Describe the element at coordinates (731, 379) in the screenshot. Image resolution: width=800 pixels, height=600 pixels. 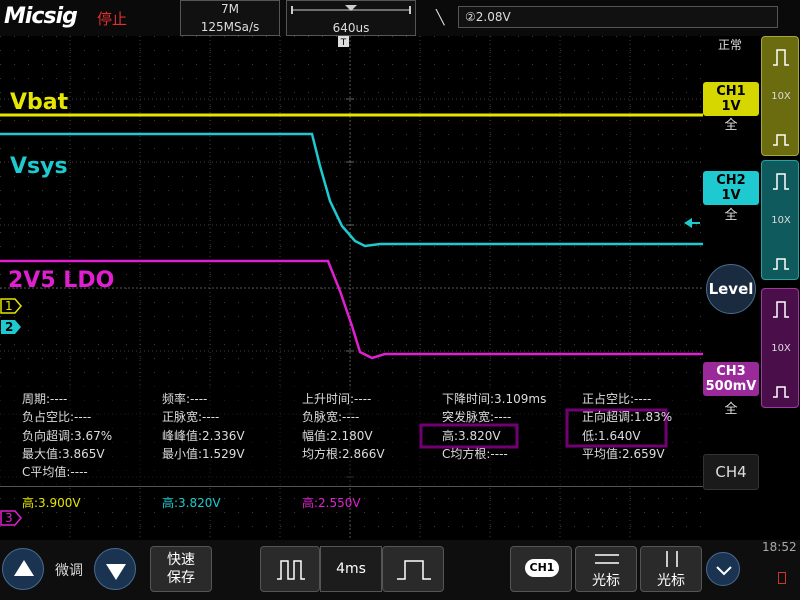
I see `ch3-scale-badge: CH3 500mV` at that location.